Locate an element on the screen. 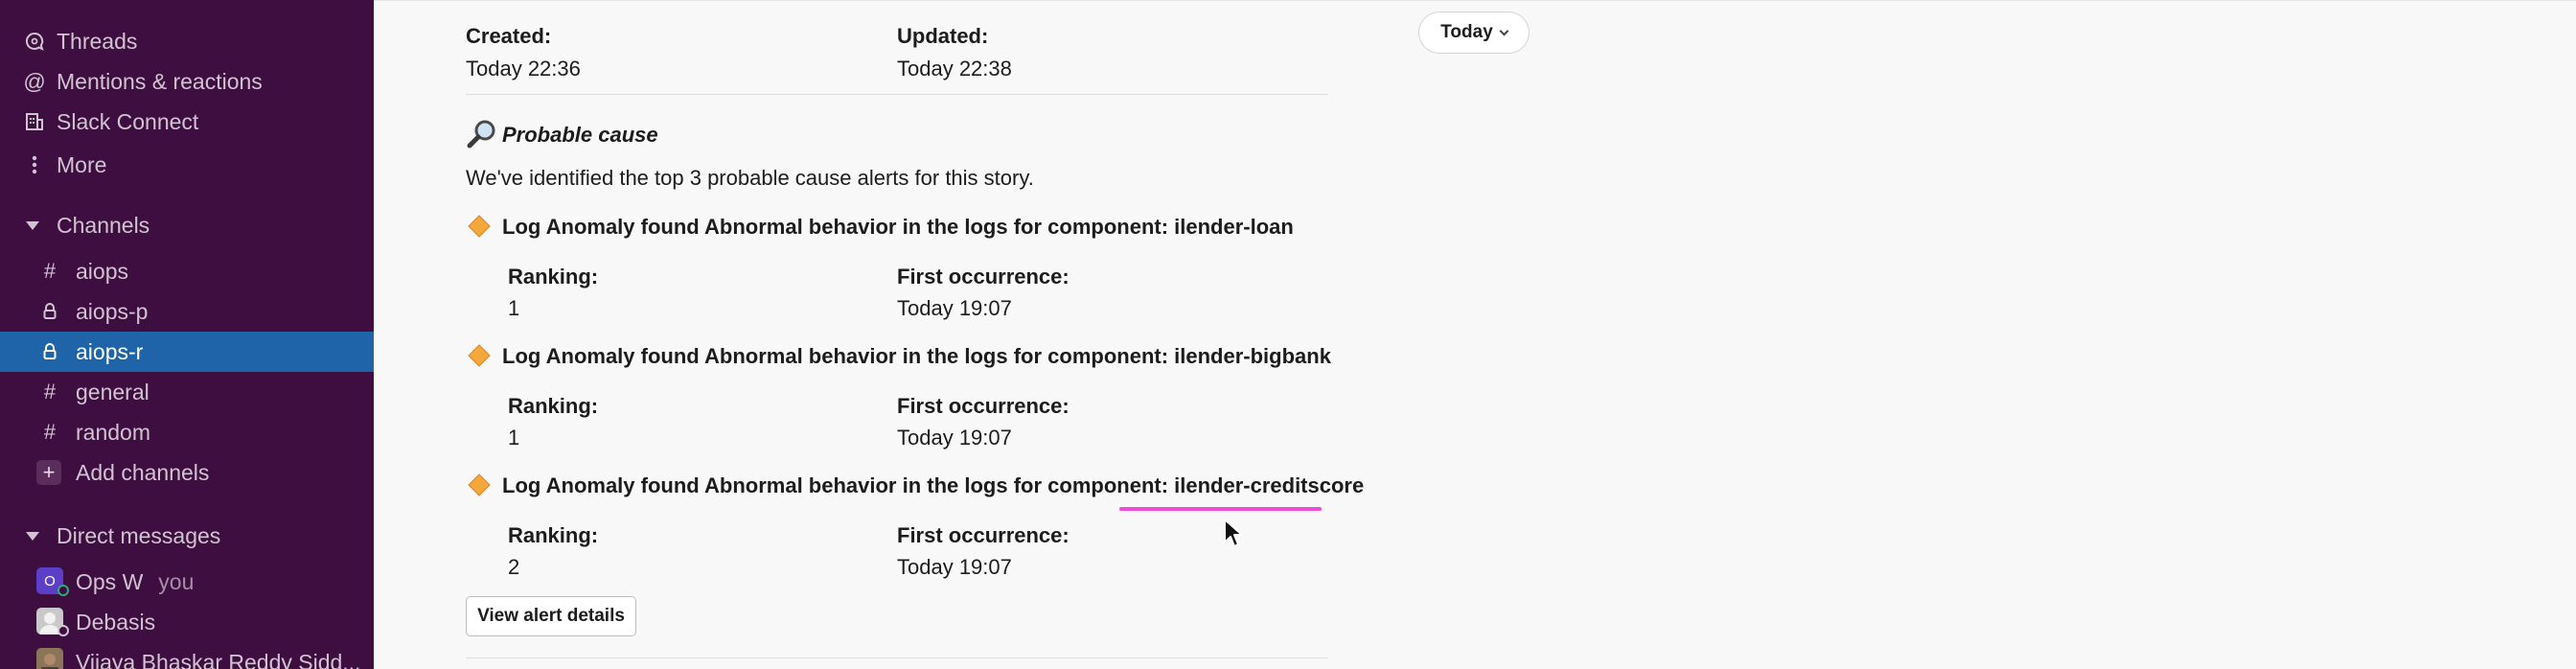 The image size is (2576, 669). sidebar-item-channel-aiops-r: aiops-r is located at coordinates (187, 352).